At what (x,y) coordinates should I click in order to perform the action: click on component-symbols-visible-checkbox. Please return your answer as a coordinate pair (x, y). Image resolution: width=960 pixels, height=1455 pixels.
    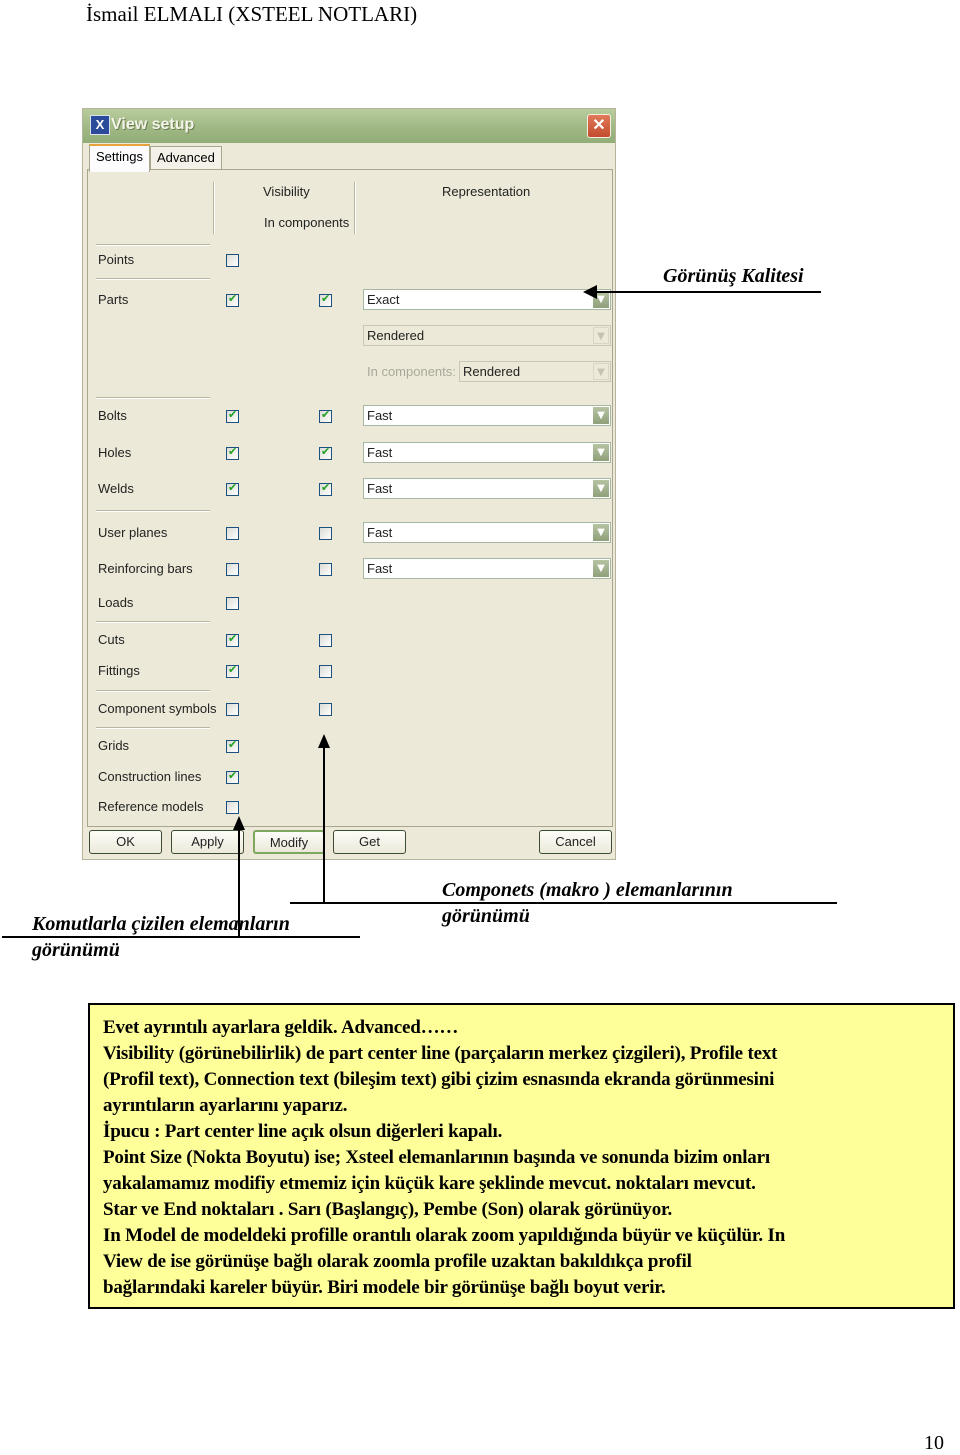
    Looking at the image, I should click on (232, 709).